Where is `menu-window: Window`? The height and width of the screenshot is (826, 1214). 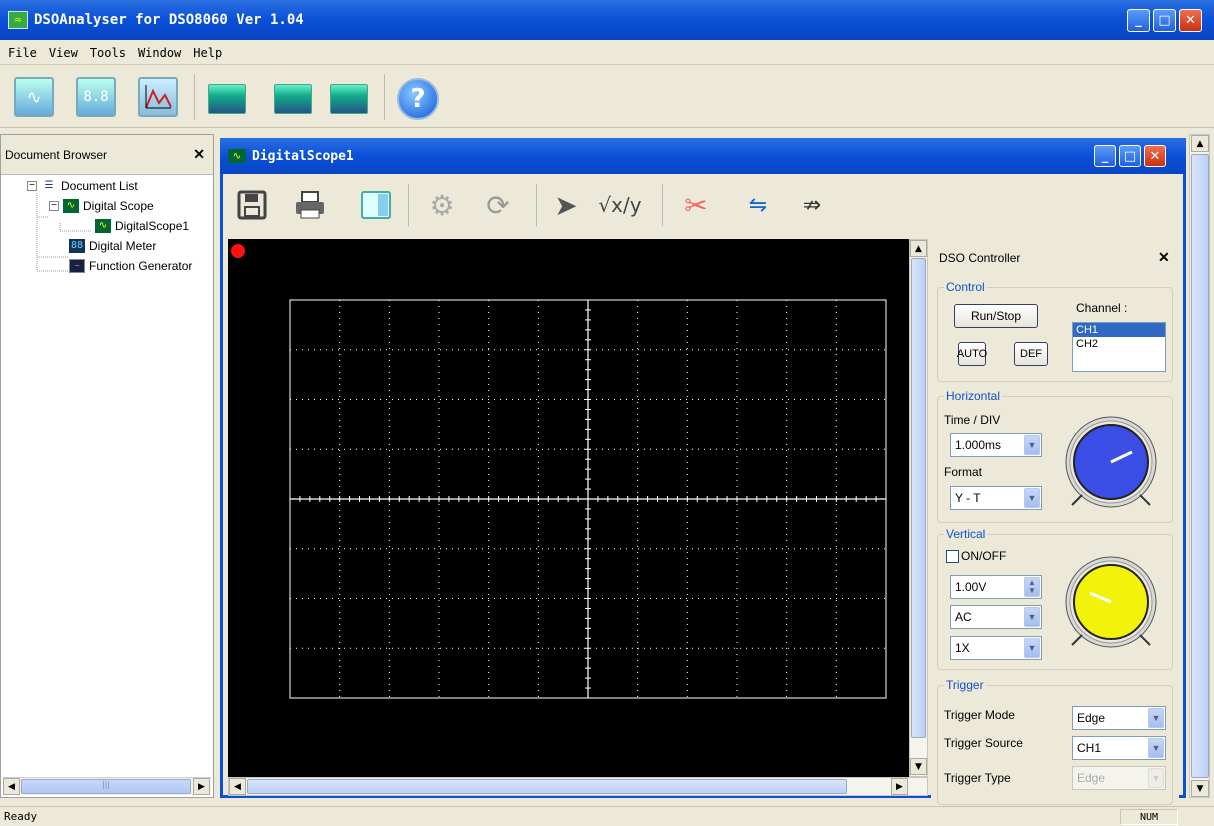 menu-window: Window is located at coordinates (159, 53).